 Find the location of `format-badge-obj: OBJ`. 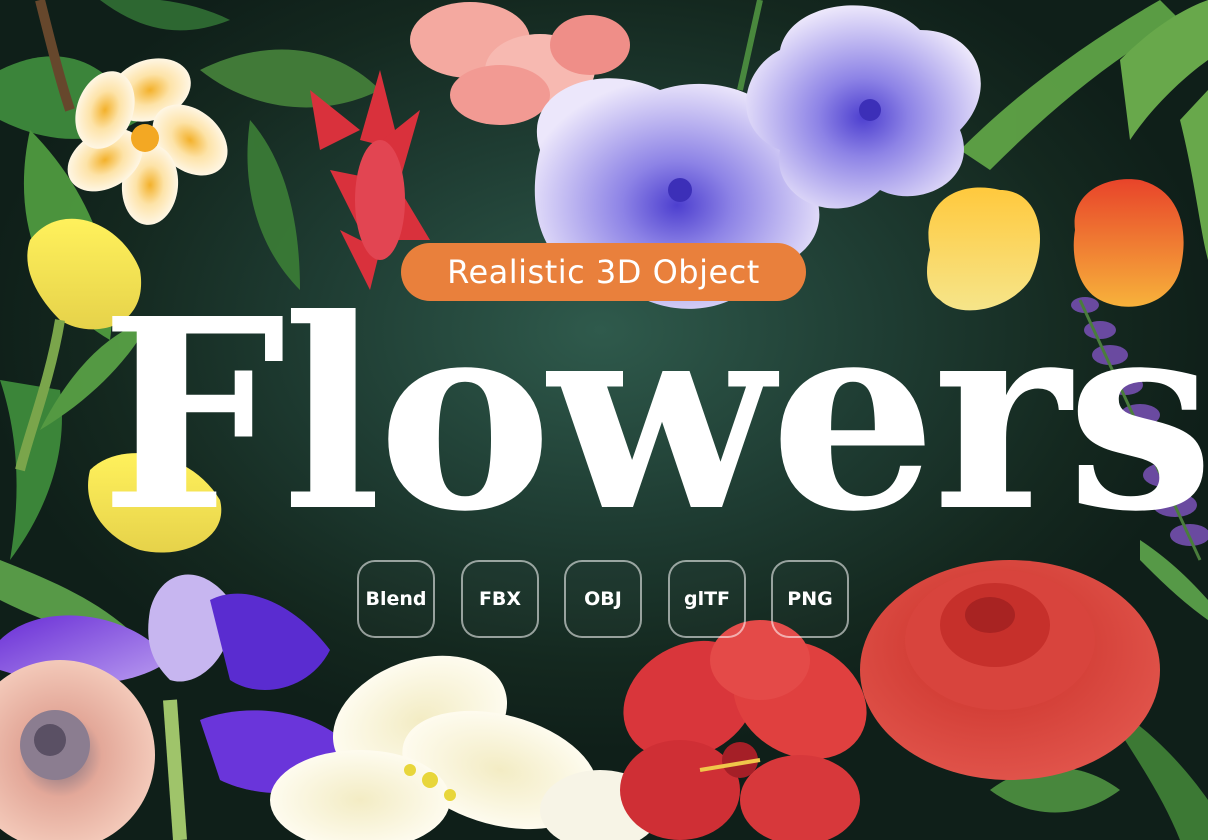

format-badge-obj: OBJ is located at coordinates (603, 599).